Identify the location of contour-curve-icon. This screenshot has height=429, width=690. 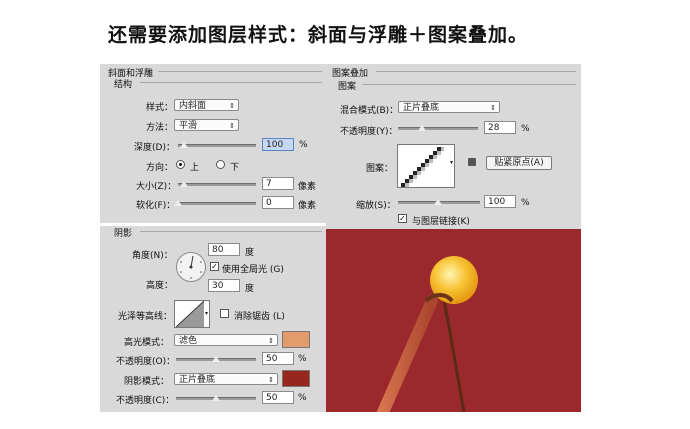
(190, 314).